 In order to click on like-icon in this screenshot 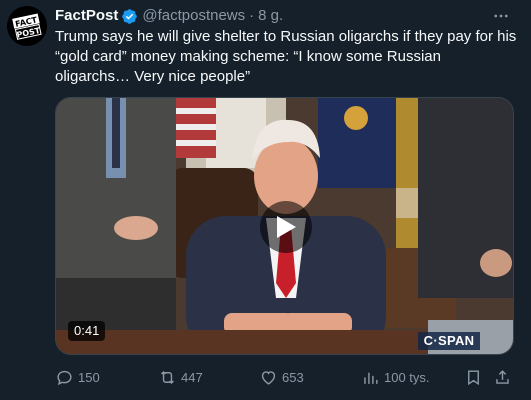, I will do `click(268, 377)`.